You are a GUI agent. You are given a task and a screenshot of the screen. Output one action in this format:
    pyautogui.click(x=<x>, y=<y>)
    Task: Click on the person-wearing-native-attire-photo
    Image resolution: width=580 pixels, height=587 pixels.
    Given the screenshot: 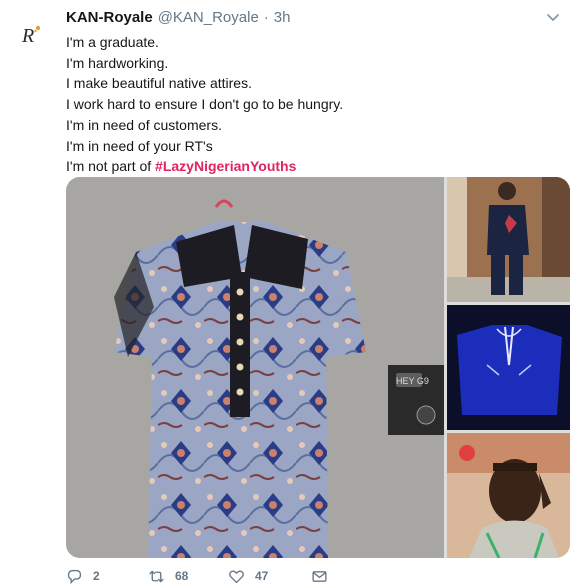 What is the action you would take?
    pyautogui.click(x=508, y=239)
    